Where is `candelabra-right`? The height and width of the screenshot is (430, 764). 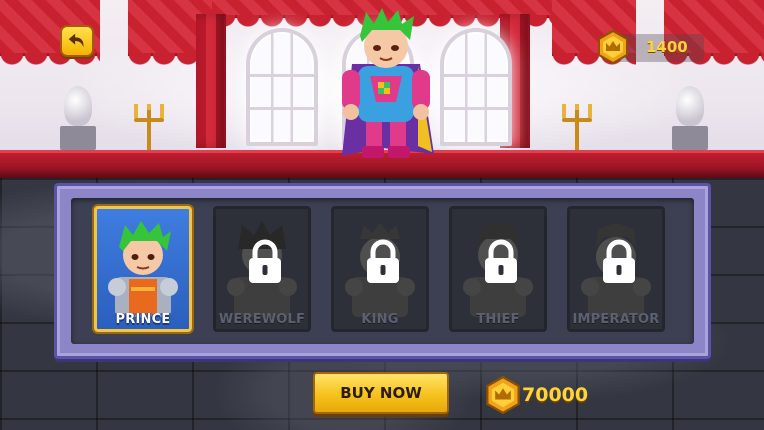 candelabra-right is located at coordinates (577, 125).